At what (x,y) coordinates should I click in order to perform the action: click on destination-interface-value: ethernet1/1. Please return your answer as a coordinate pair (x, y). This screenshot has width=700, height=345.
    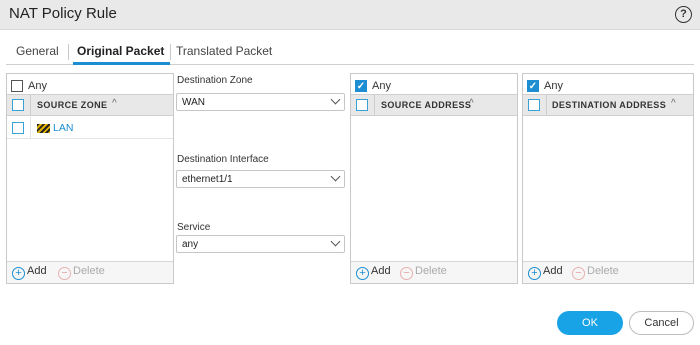
    Looking at the image, I should click on (207, 179).